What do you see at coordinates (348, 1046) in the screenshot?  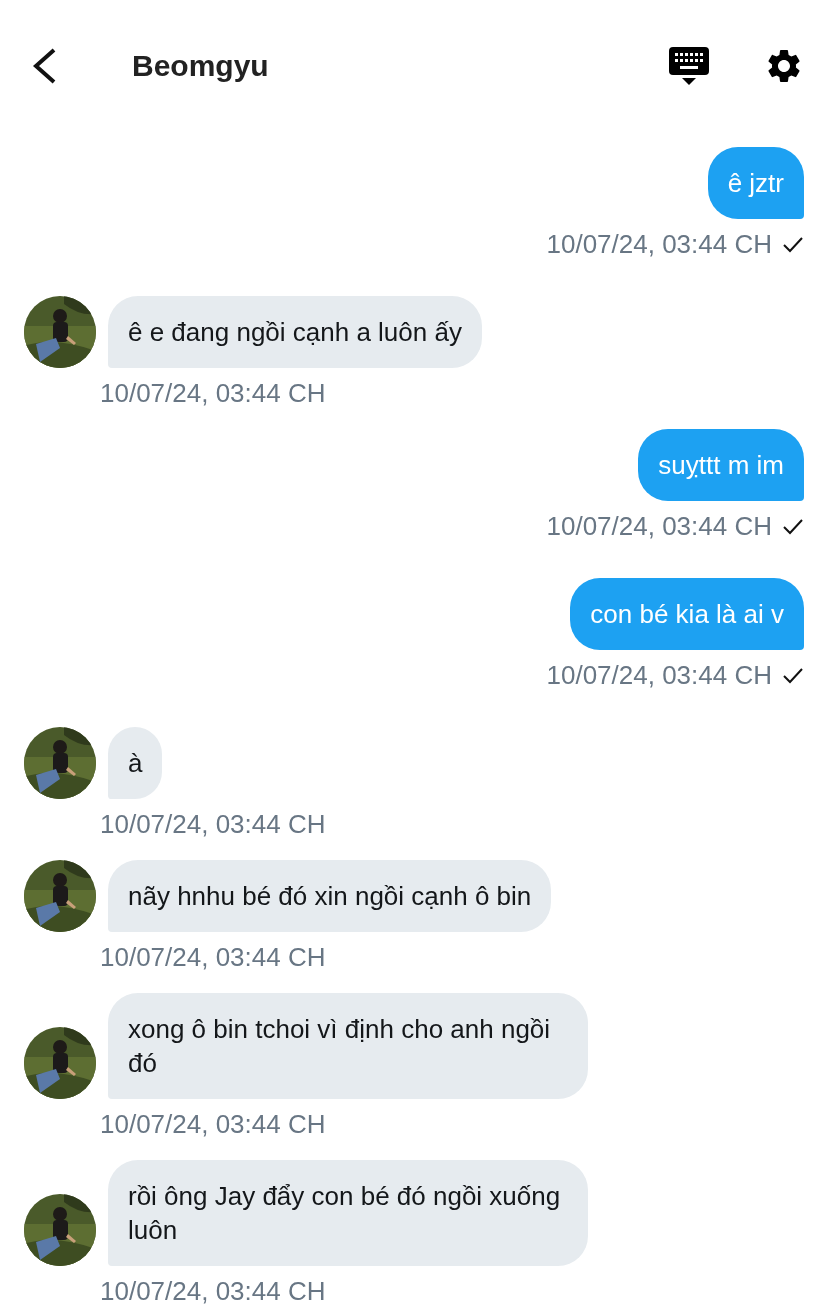 I see `message-bubble: xong ô bin tchoi vì định cho anh ngồi đó` at bounding box center [348, 1046].